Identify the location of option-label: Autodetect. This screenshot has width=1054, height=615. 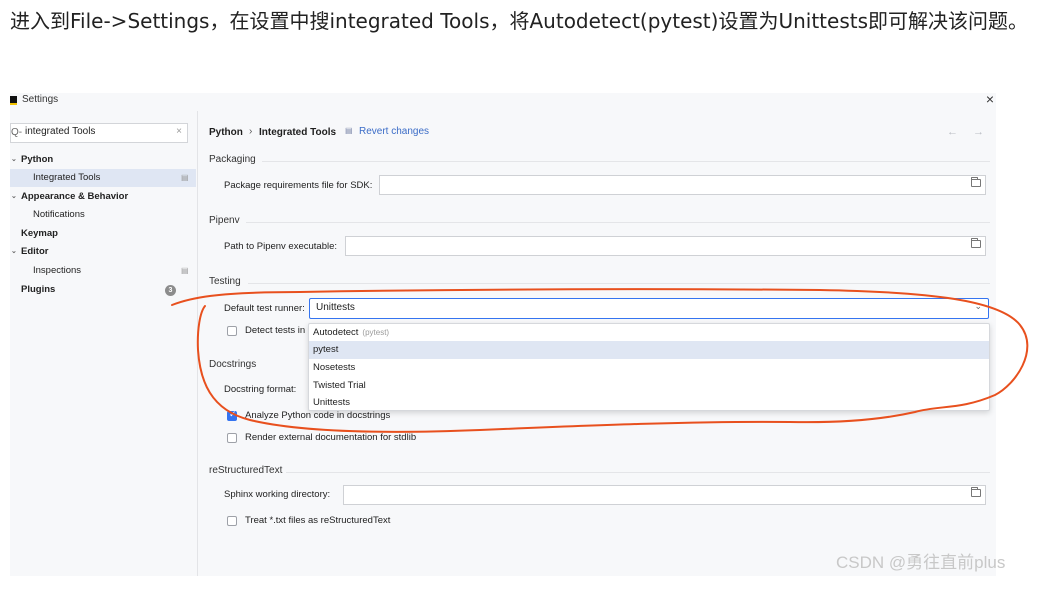
(336, 332).